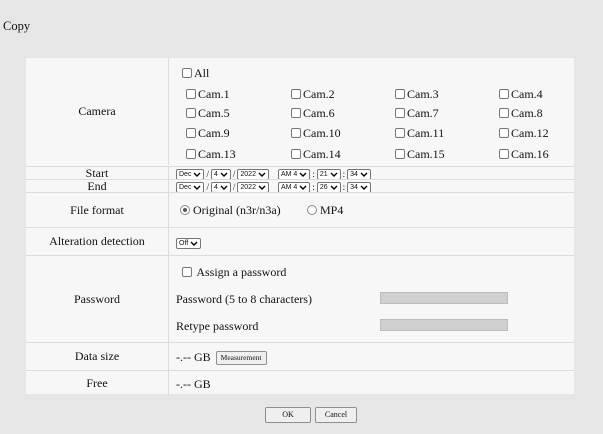  Describe the element at coordinates (217, 154) in the screenshot. I see `camera-label: Cam.13` at that location.